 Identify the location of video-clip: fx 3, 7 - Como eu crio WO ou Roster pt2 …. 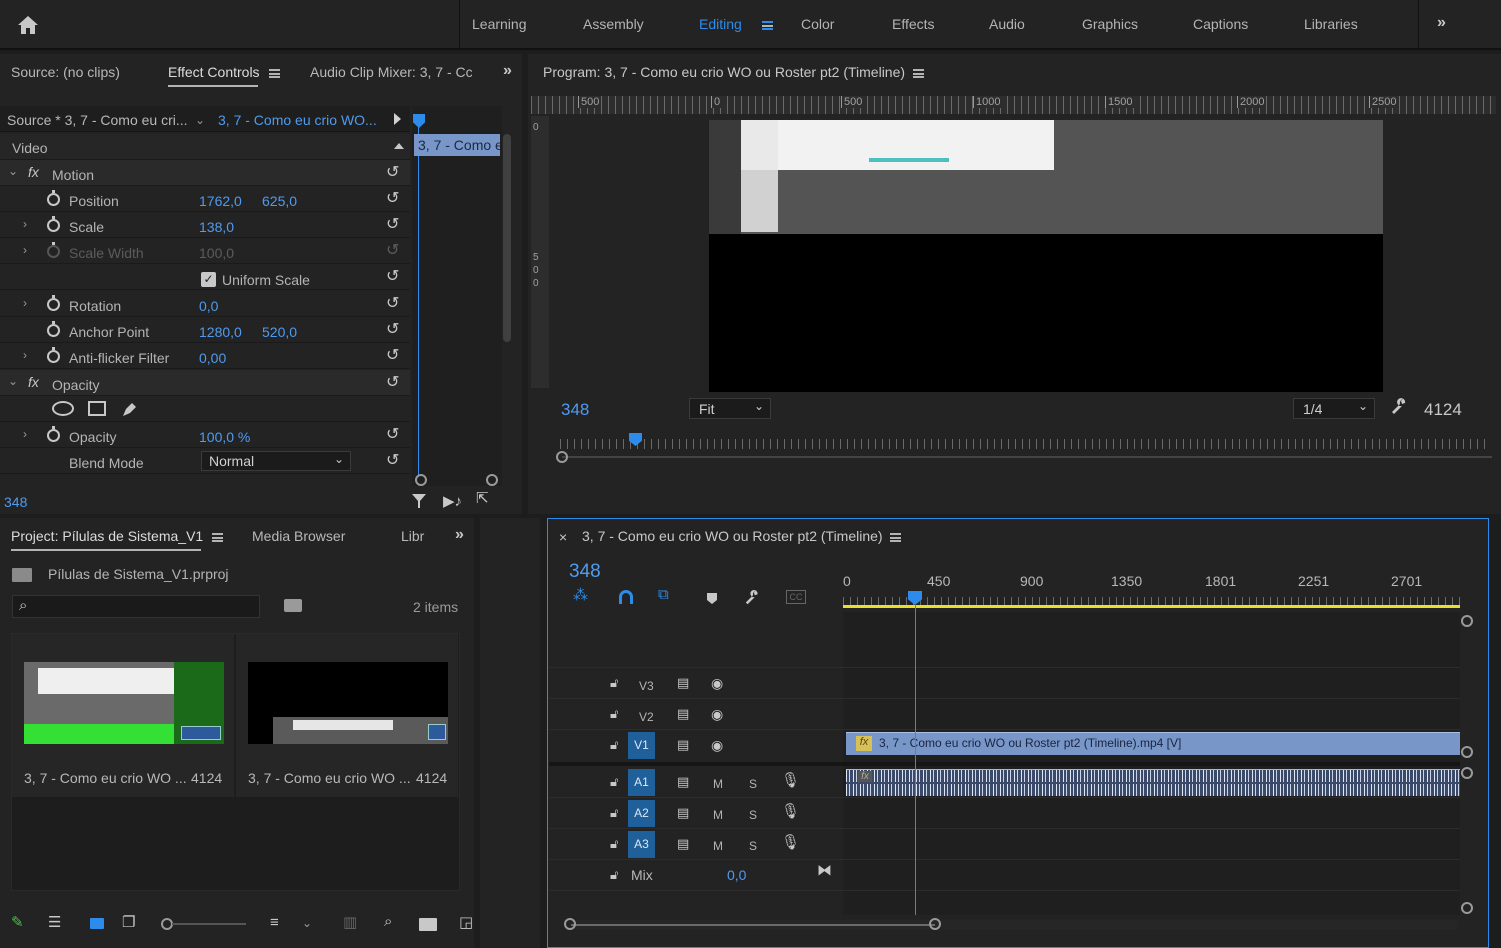
(1153, 743).